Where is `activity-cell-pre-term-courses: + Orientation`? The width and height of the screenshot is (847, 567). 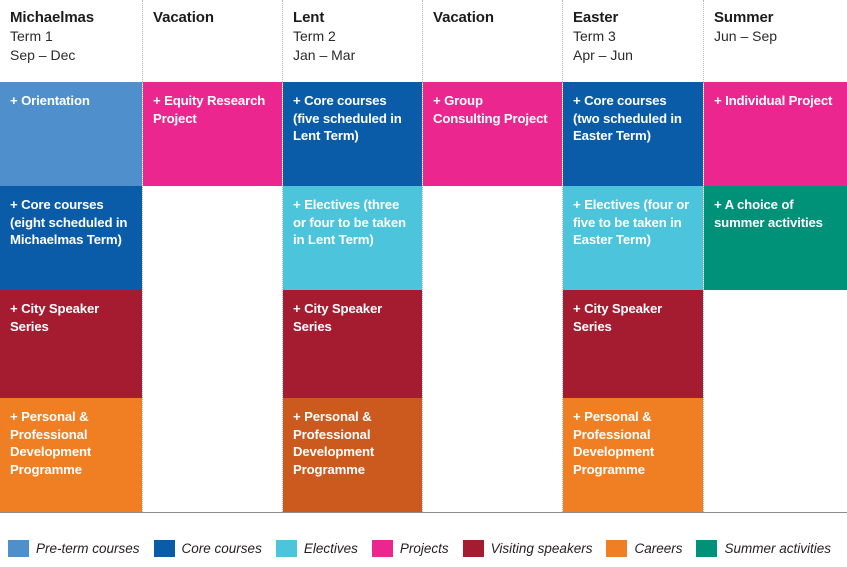 activity-cell-pre-term-courses: + Orientation is located at coordinates (71, 134).